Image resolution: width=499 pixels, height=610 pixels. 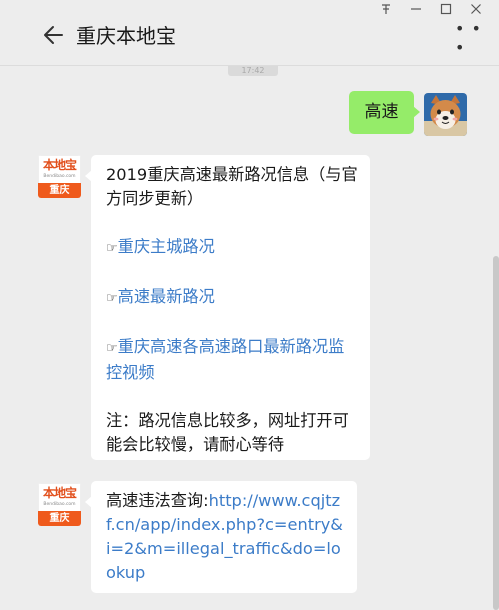 I want to click on maximize-icon, so click(x=446, y=9).